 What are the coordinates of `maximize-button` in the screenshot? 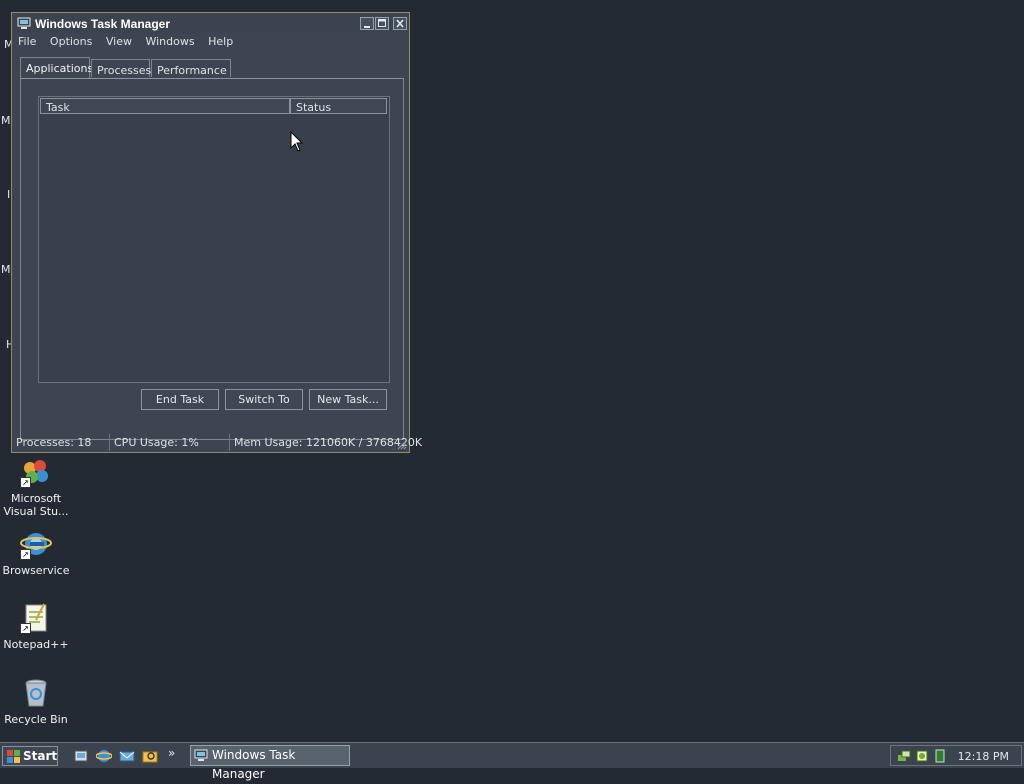 It's located at (382, 23).